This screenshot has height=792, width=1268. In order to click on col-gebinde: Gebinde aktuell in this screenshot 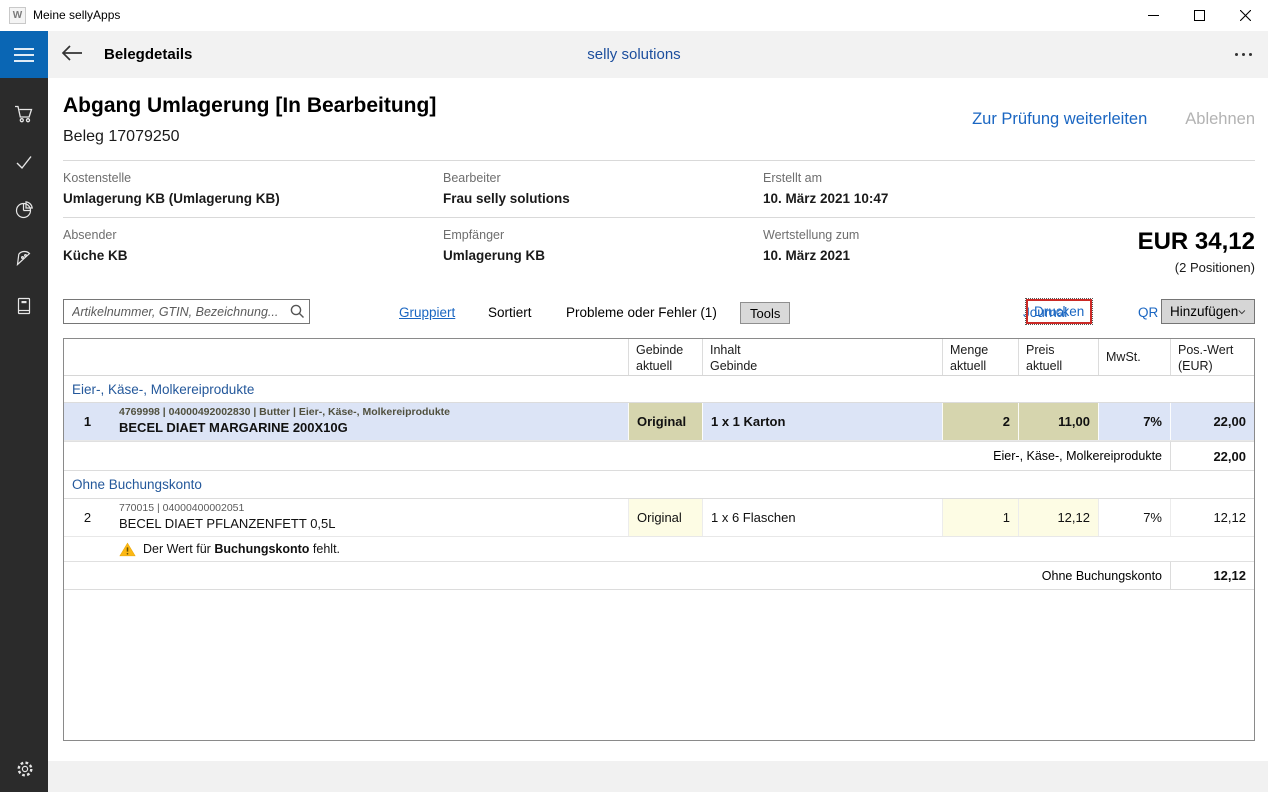, I will do `click(665, 357)`.